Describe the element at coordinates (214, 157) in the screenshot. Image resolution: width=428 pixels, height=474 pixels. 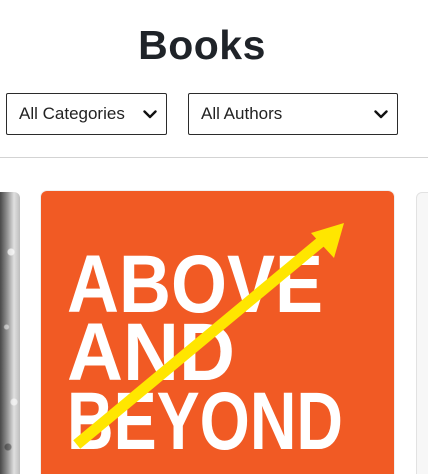
I see `filter-divider` at that location.